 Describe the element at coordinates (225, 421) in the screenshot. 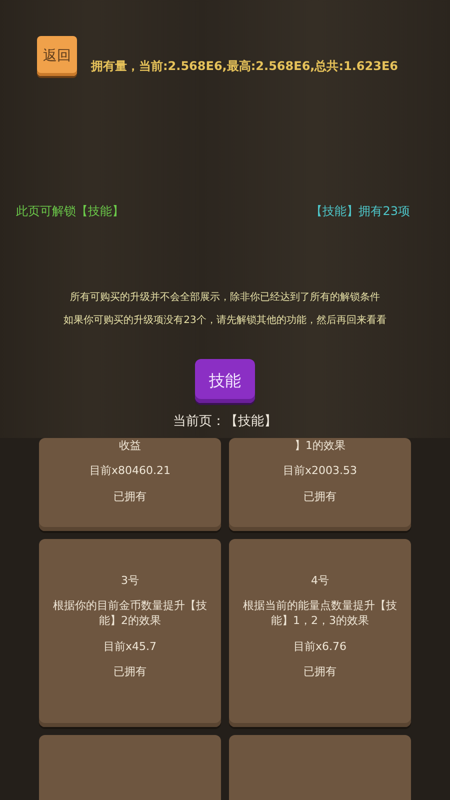

I see `current-page-label: 当前页：【技能】` at that location.